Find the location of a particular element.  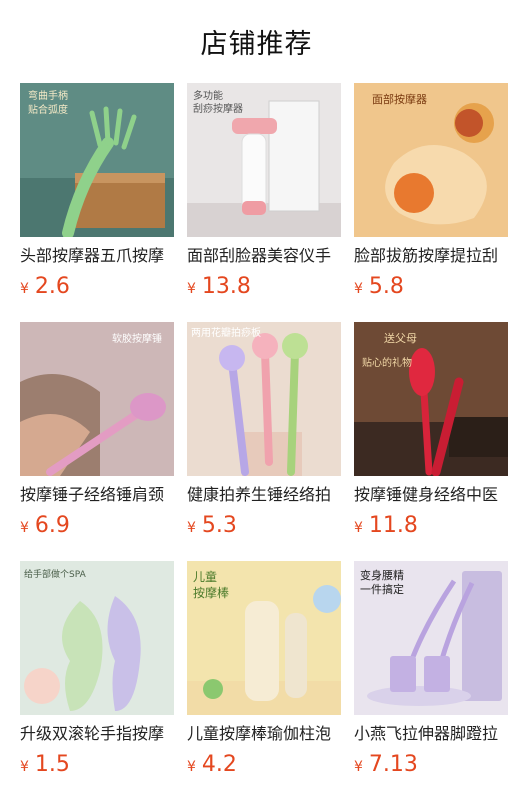

overlay-text: 变身腰精 is located at coordinates (382, 575).